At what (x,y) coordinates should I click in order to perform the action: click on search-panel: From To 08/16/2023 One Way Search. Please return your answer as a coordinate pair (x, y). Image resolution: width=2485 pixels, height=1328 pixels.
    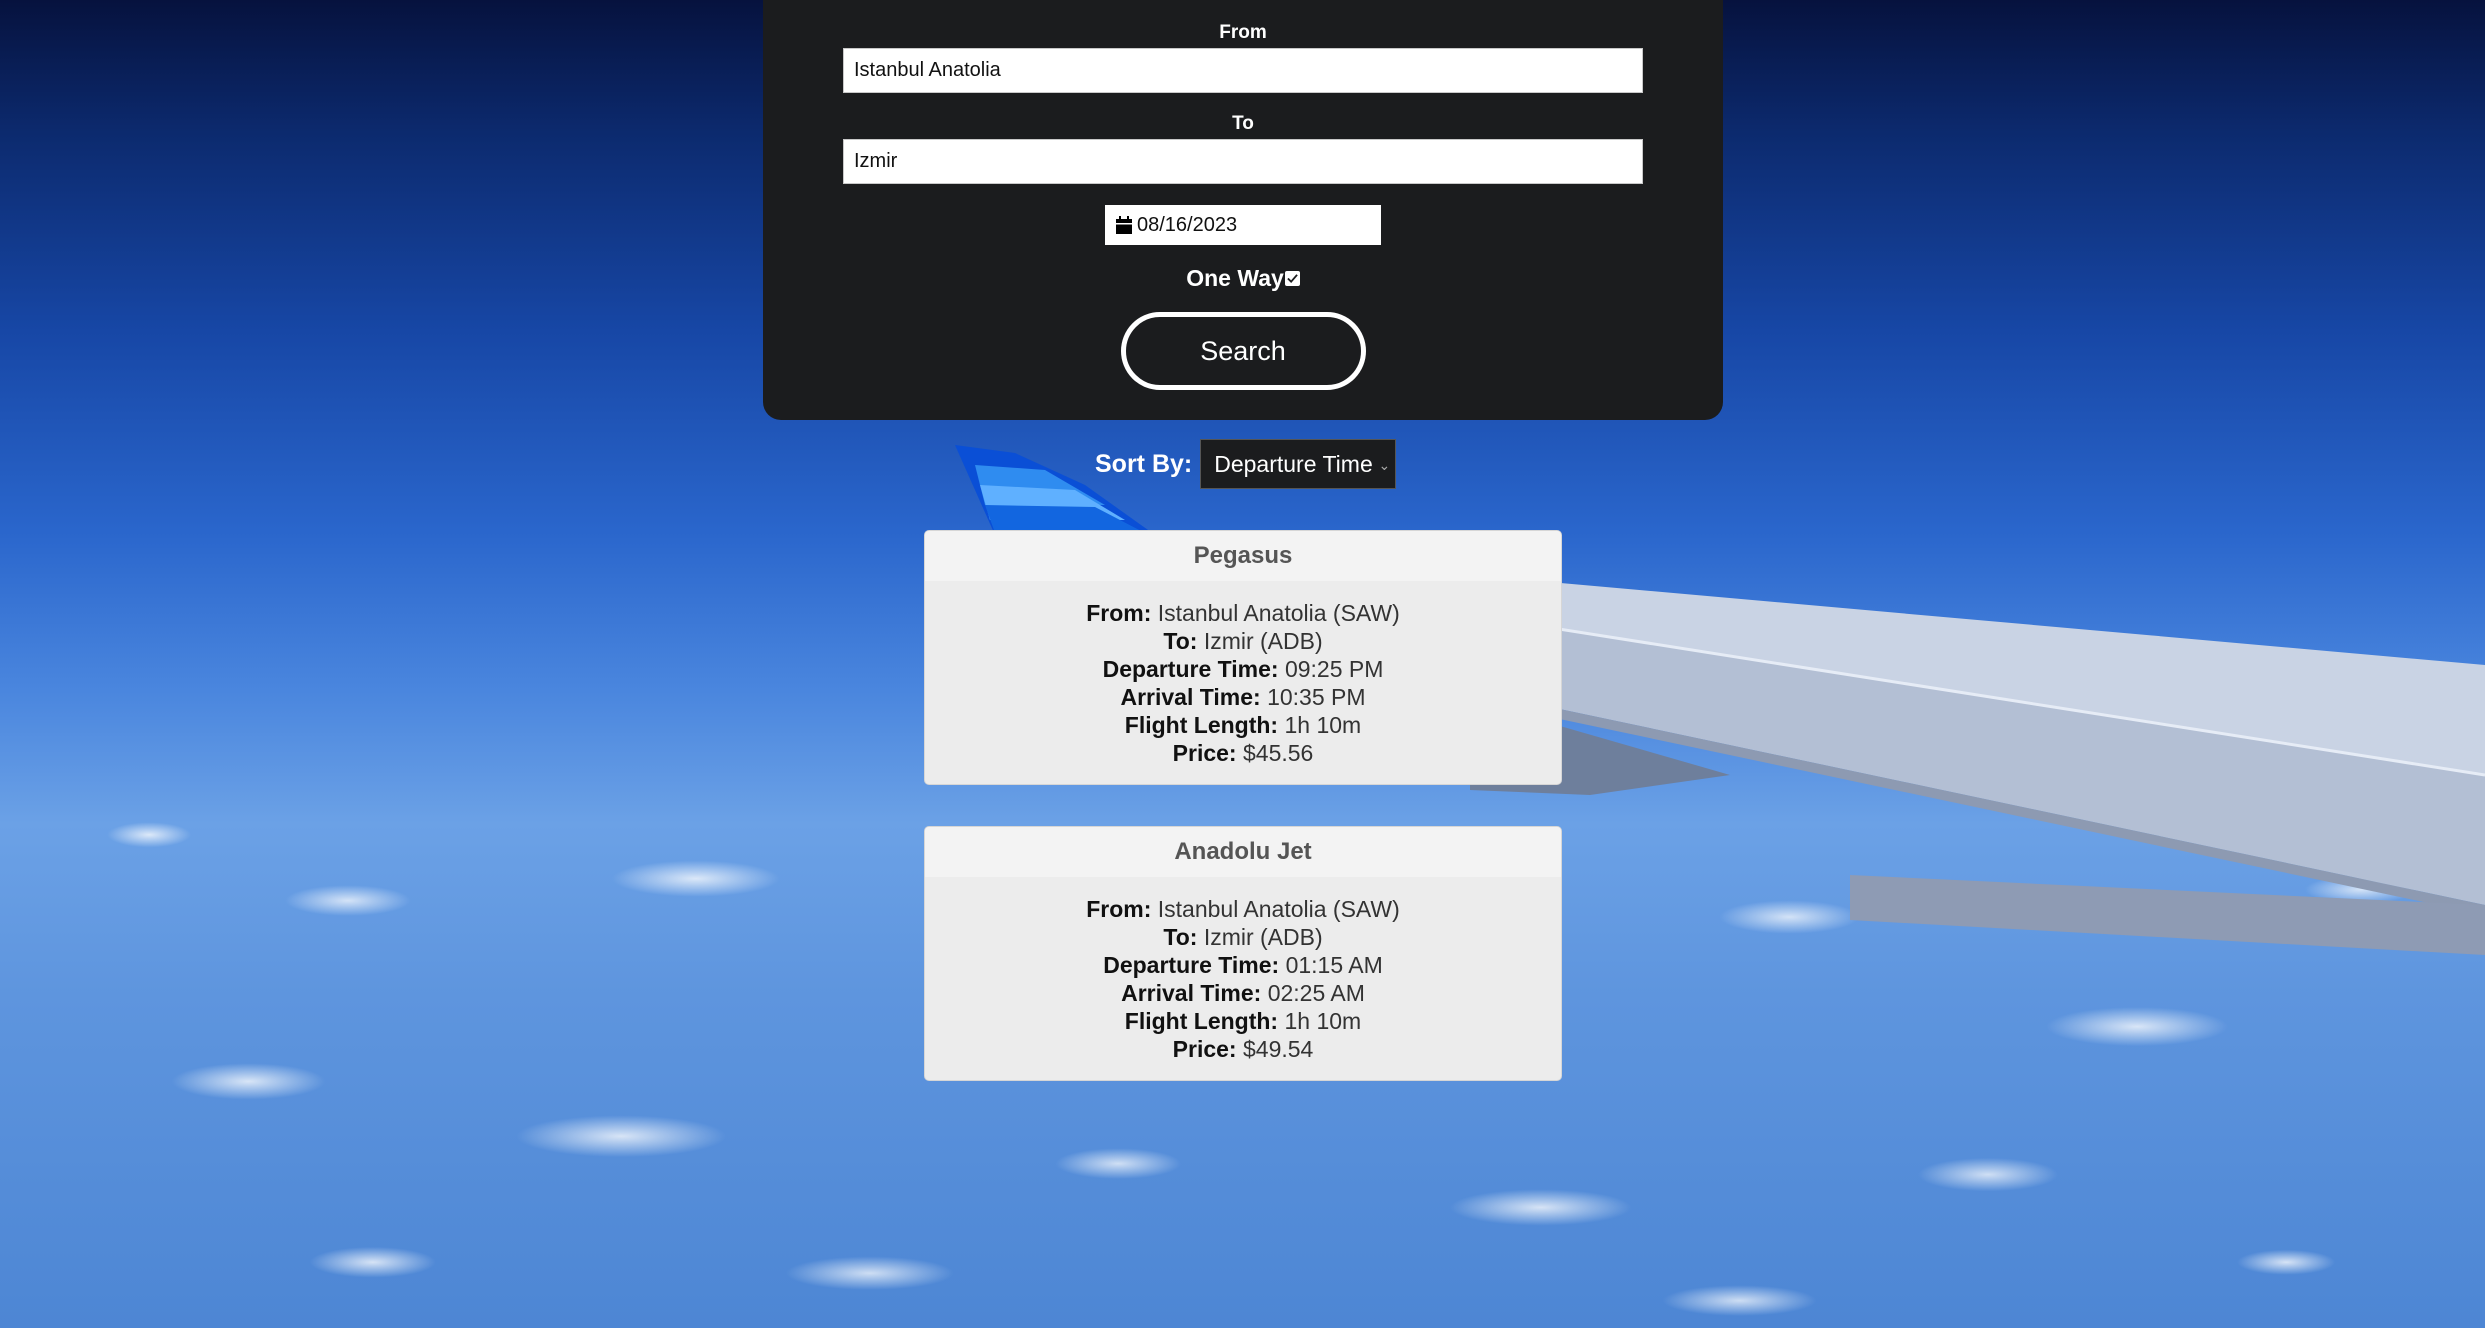
    Looking at the image, I should click on (1243, 210).